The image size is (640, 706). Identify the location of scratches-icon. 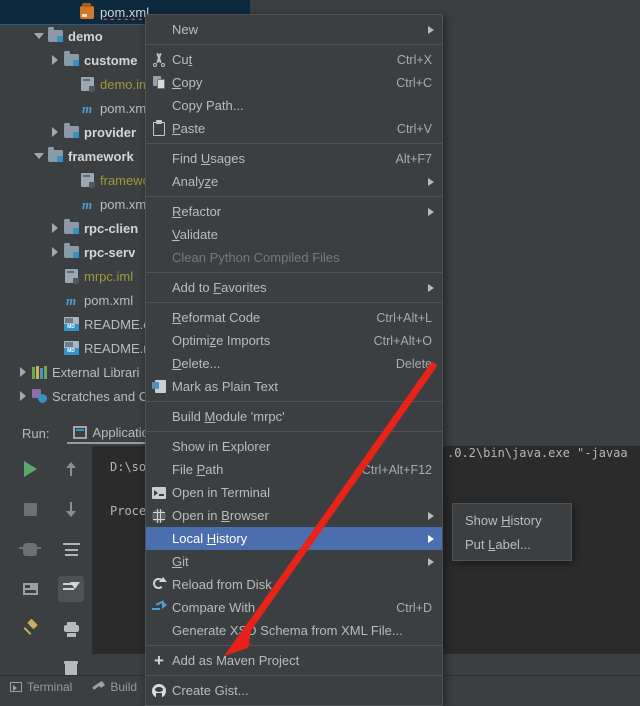
(39, 396).